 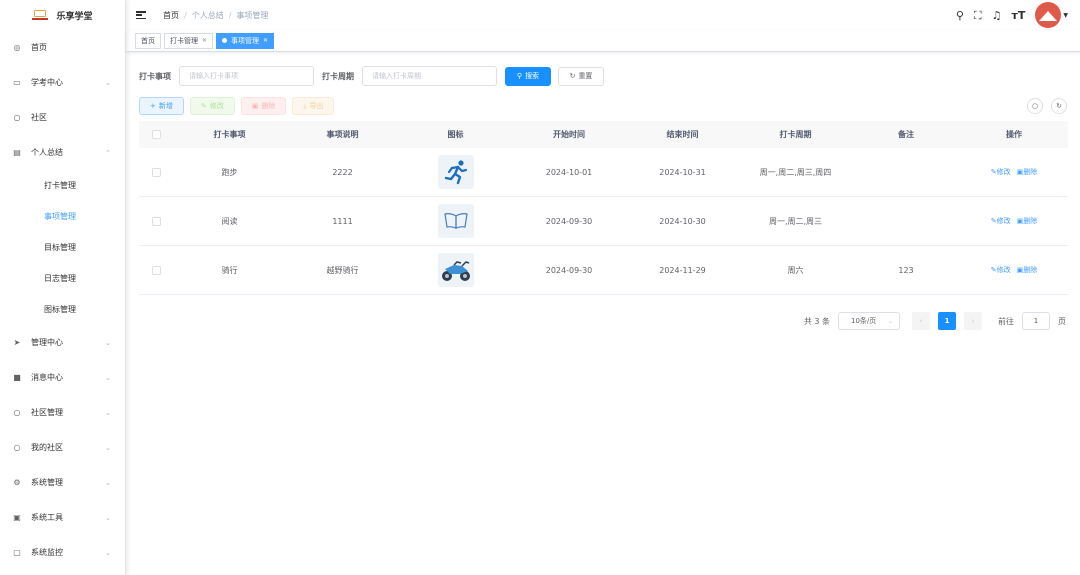 What do you see at coordinates (795, 134) in the screenshot?
I see `column-header: 打卡周期` at bounding box center [795, 134].